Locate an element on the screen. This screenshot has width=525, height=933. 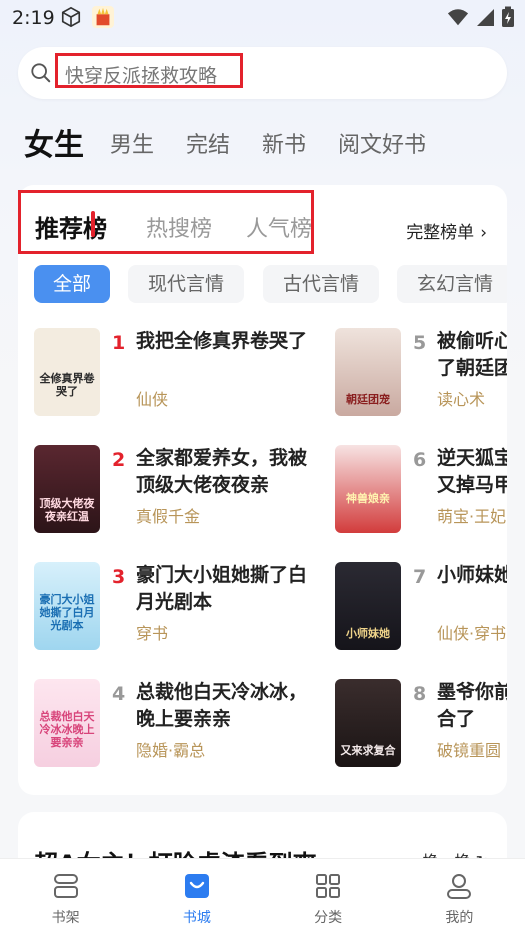
book-cover: 朝廷团宠 is located at coordinates (368, 372).